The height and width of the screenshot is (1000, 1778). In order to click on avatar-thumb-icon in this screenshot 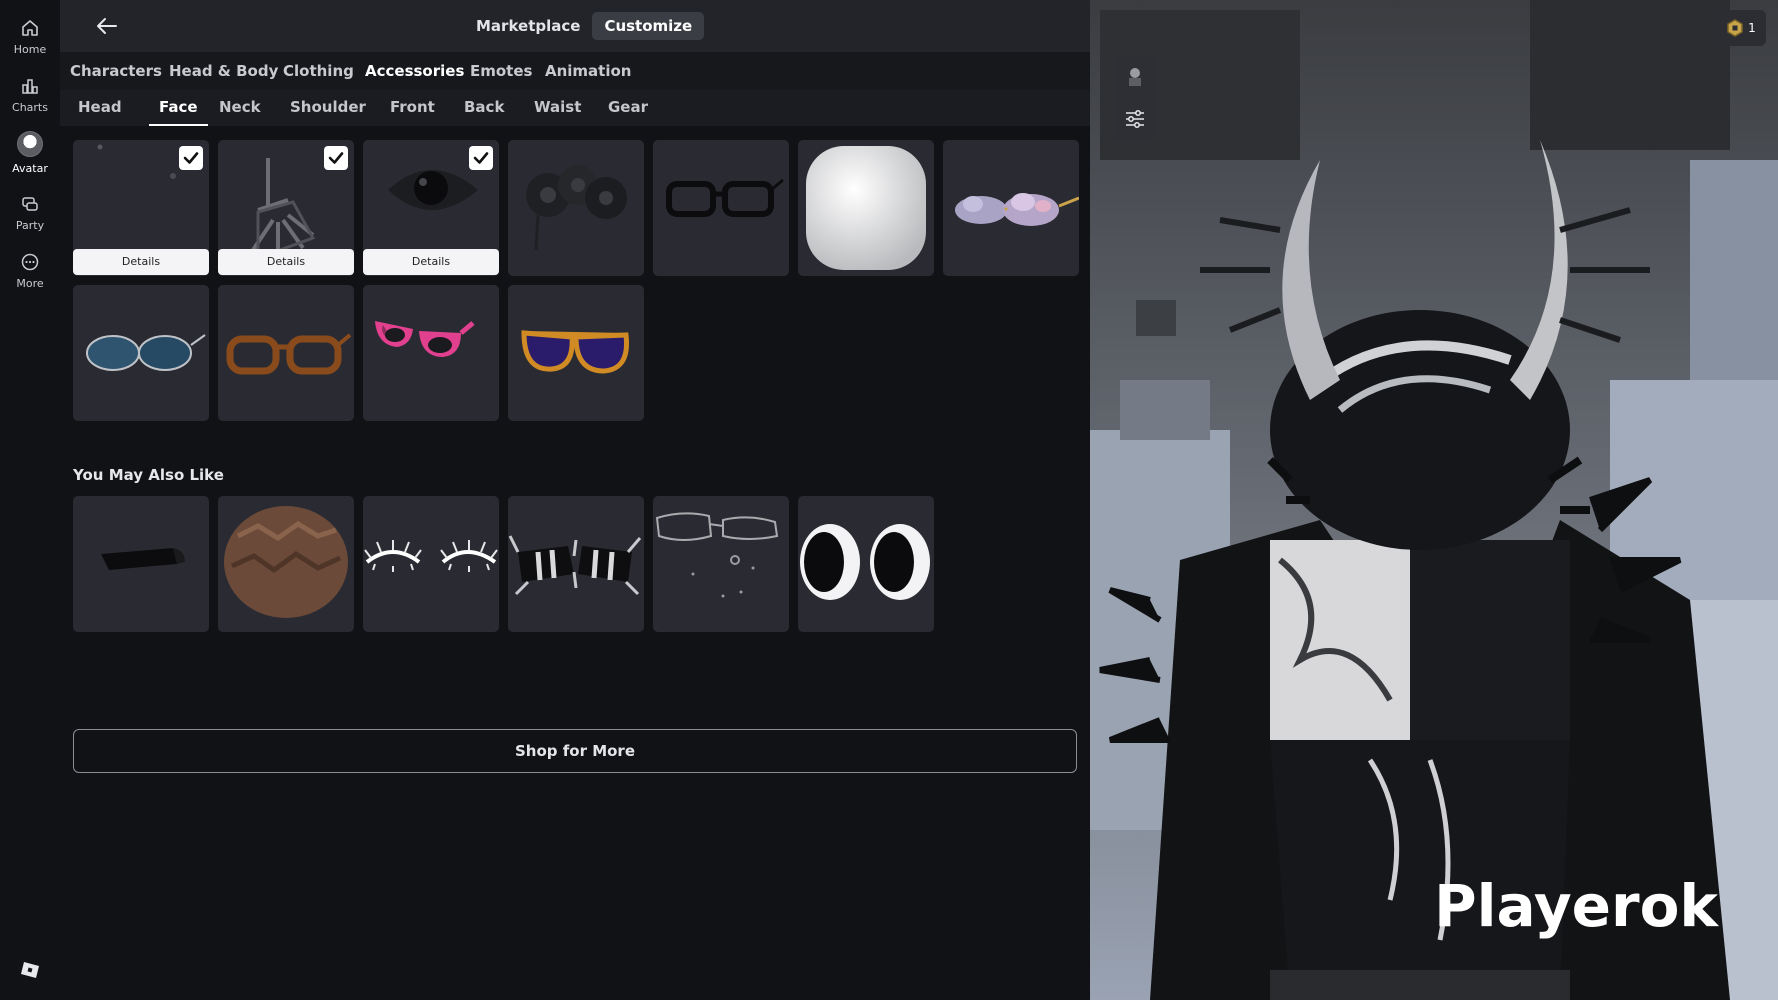, I will do `click(1135, 77)`.